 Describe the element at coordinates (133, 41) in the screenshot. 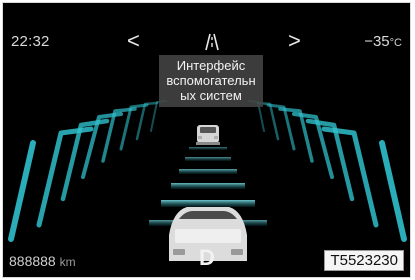

I see `chevron-left-icon: <` at that location.